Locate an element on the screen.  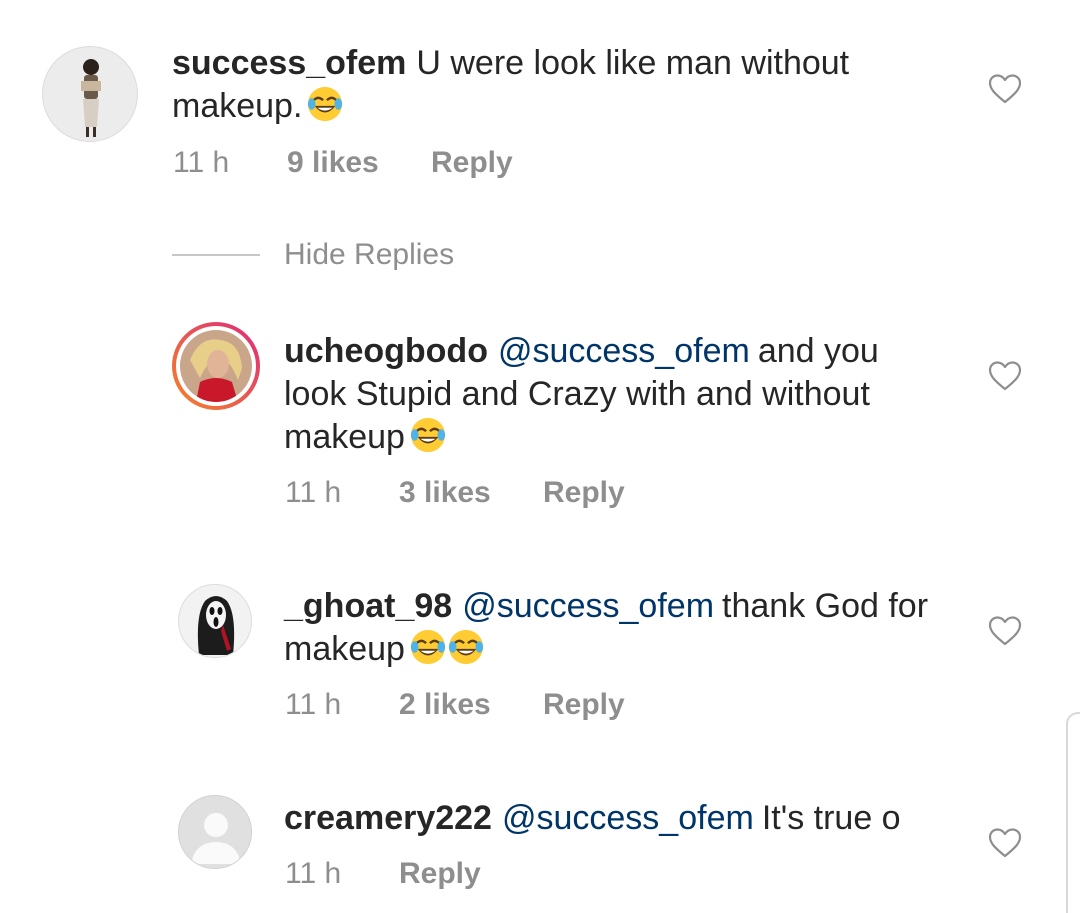
comment-meta: 11 h 2 likes Reply is located at coordinates (455, 705).